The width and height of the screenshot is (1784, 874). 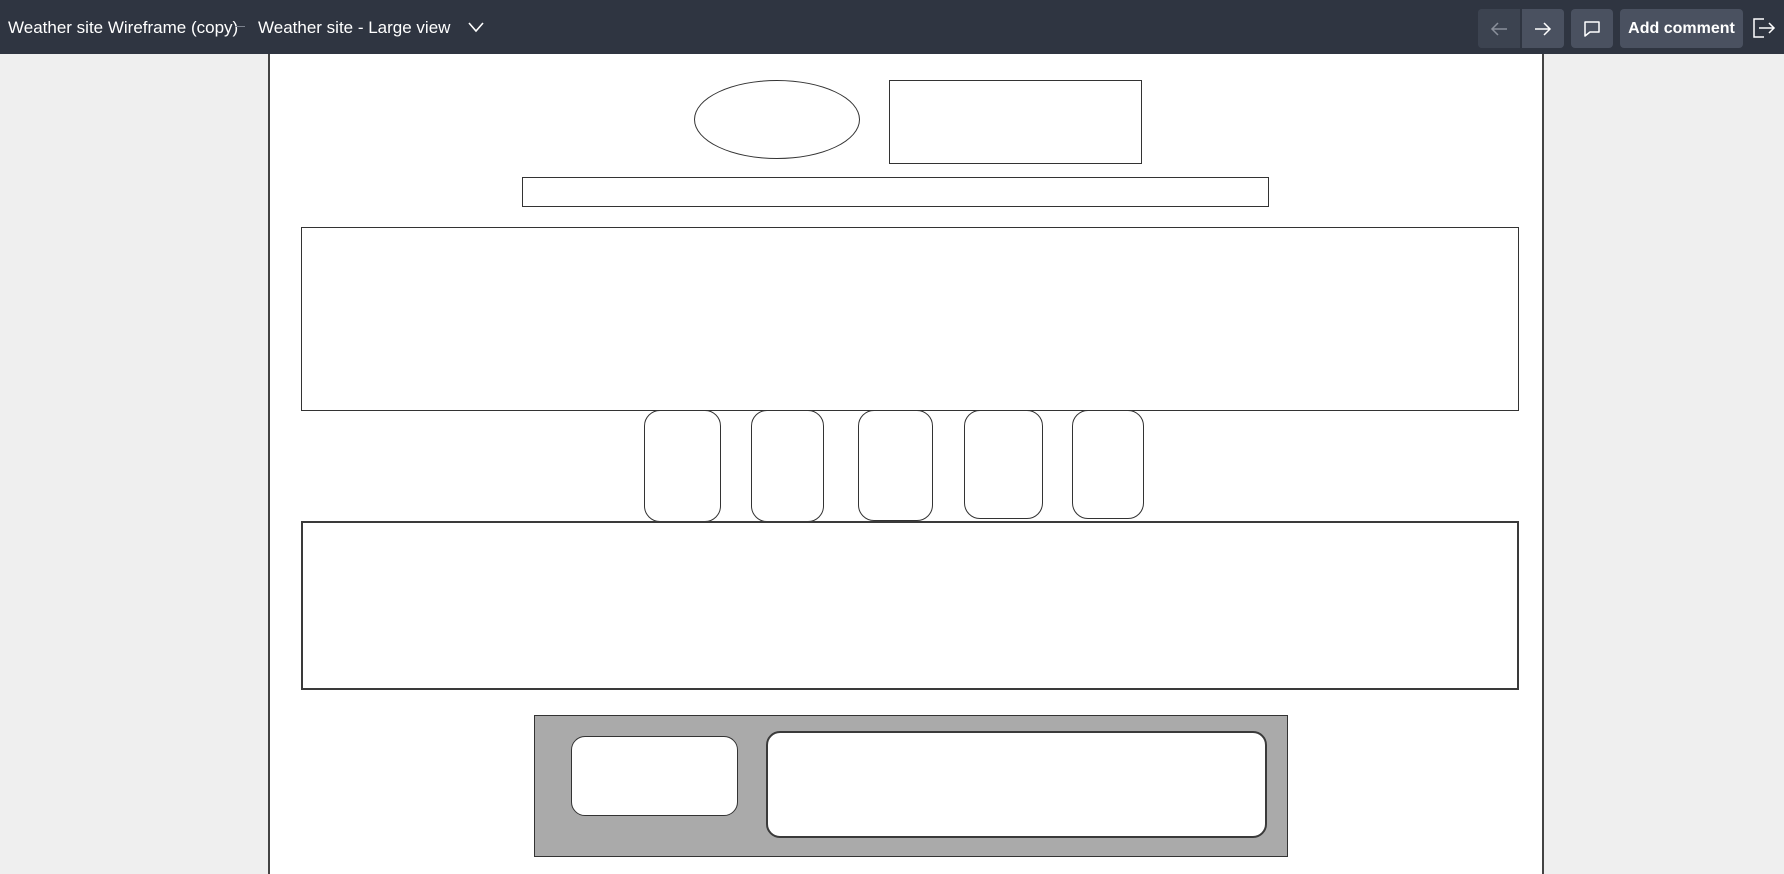 What do you see at coordinates (354, 27) in the screenshot?
I see `page-title: Weather site - Large view` at bounding box center [354, 27].